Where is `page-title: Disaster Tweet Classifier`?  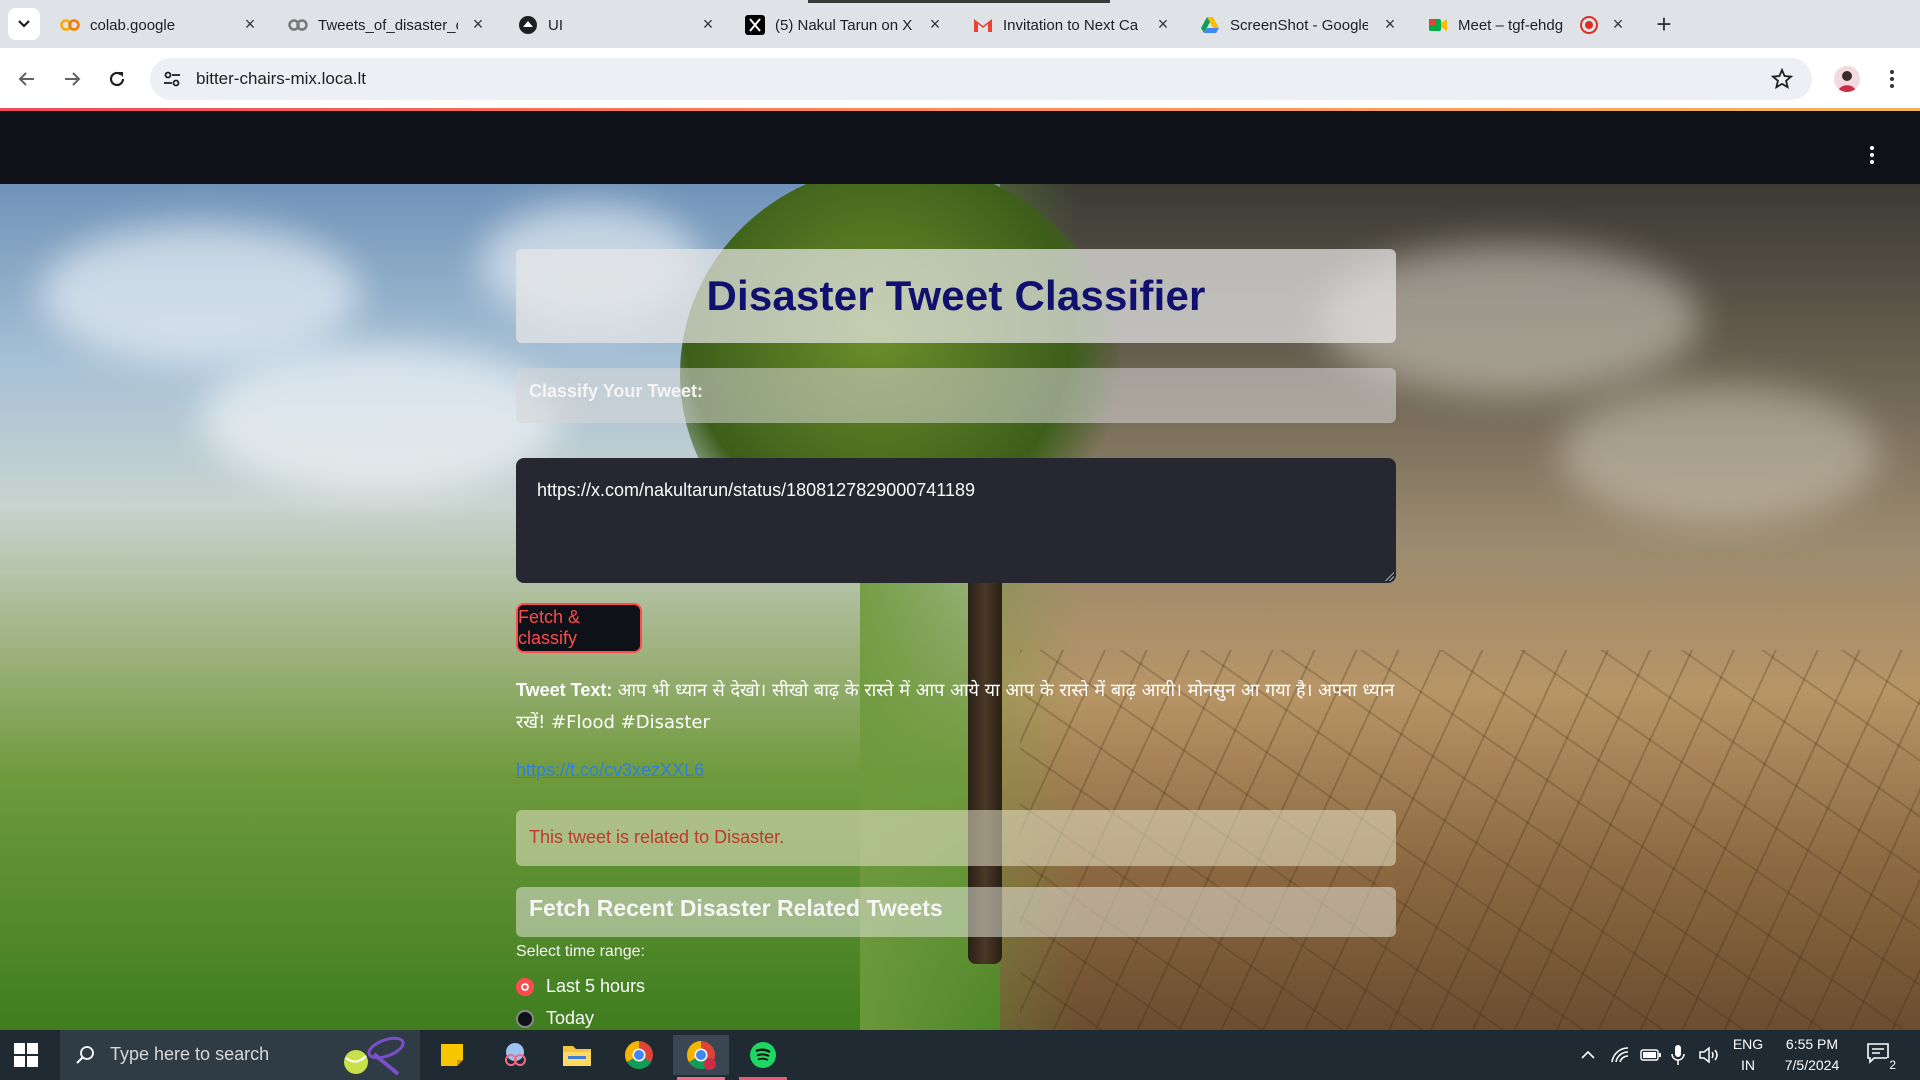
page-title: Disaster Tweet Classifier is located at coordinates (956, 295).